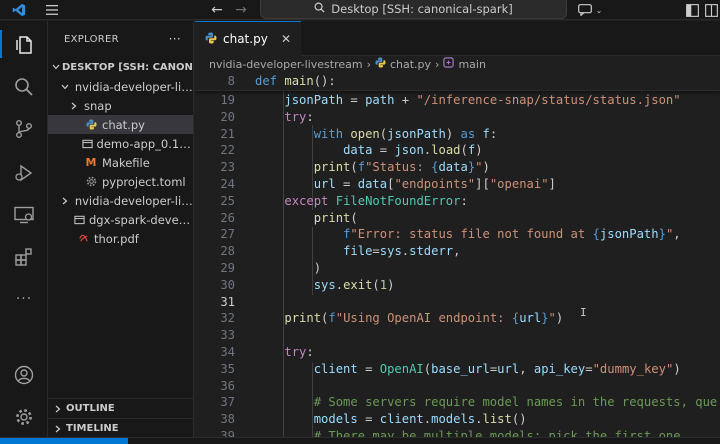 The image size is (720, 444). What do you see at coordinates (227, 386) in the screenshot?
I see `line-number: 36` at bounding box center [227, 386].